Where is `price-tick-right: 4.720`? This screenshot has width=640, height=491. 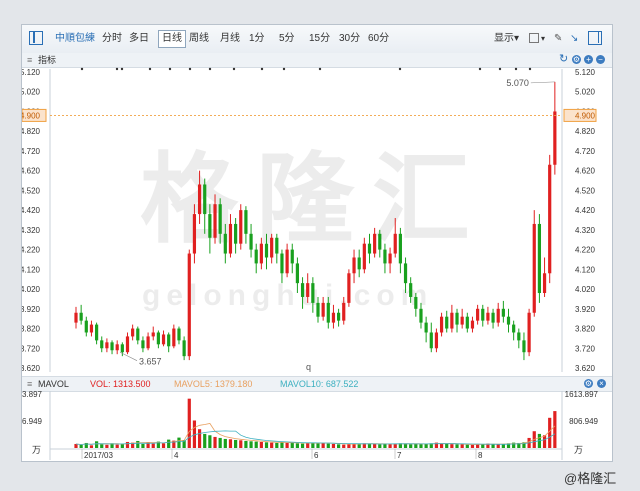
price-tick-right: 4.720 is located at coordinates (585, 151).